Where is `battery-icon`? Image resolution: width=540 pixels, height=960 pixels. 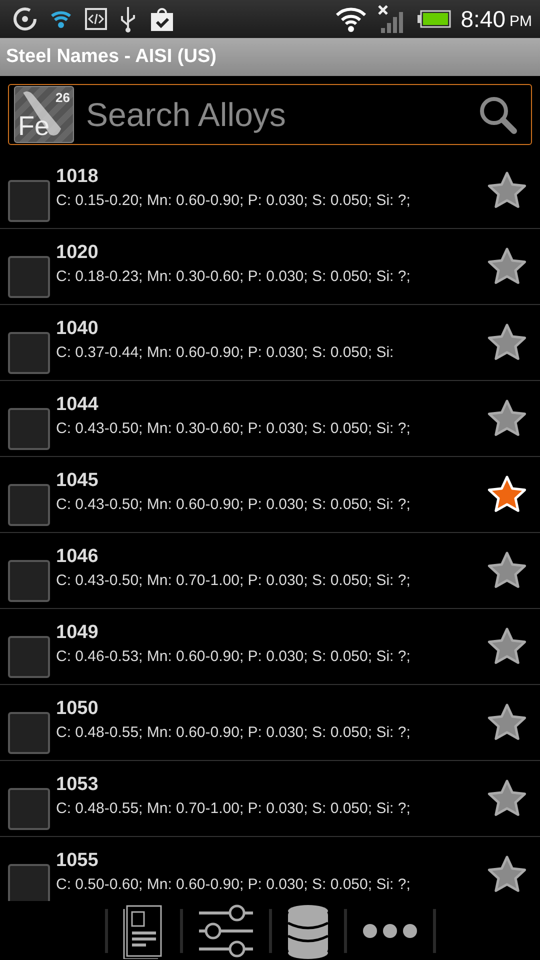 battery-icon is located at coordinates (433, 19).